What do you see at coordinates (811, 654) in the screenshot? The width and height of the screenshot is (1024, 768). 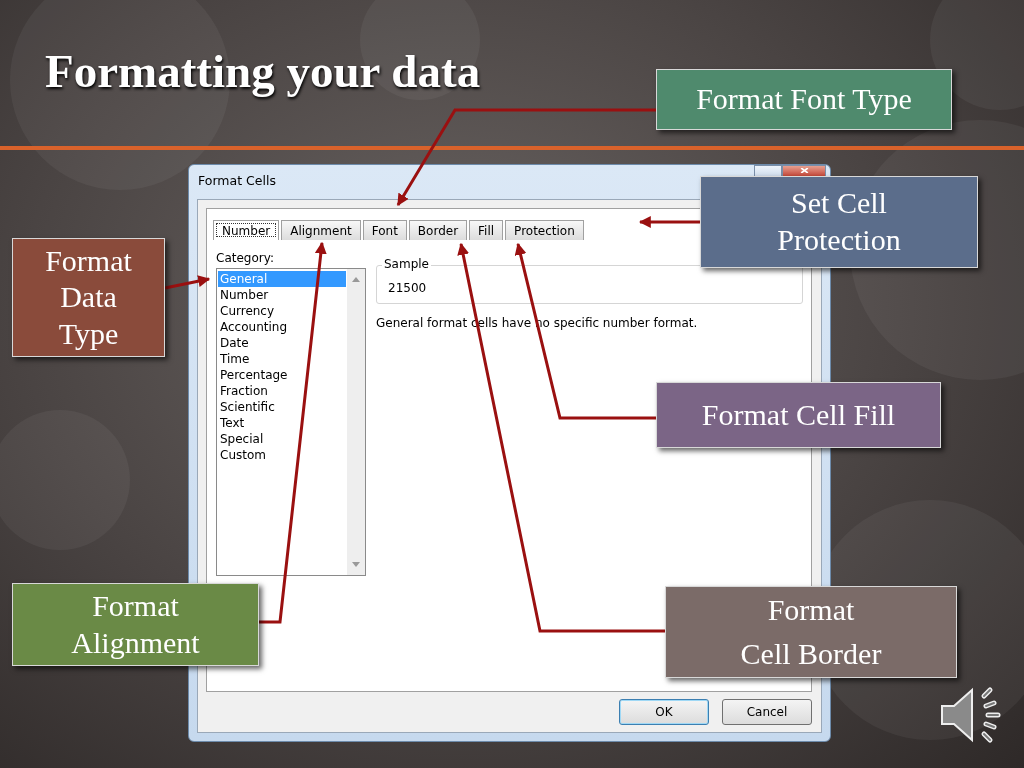 I see `callout-text: Cell Border` at bounding box center [811, 654].